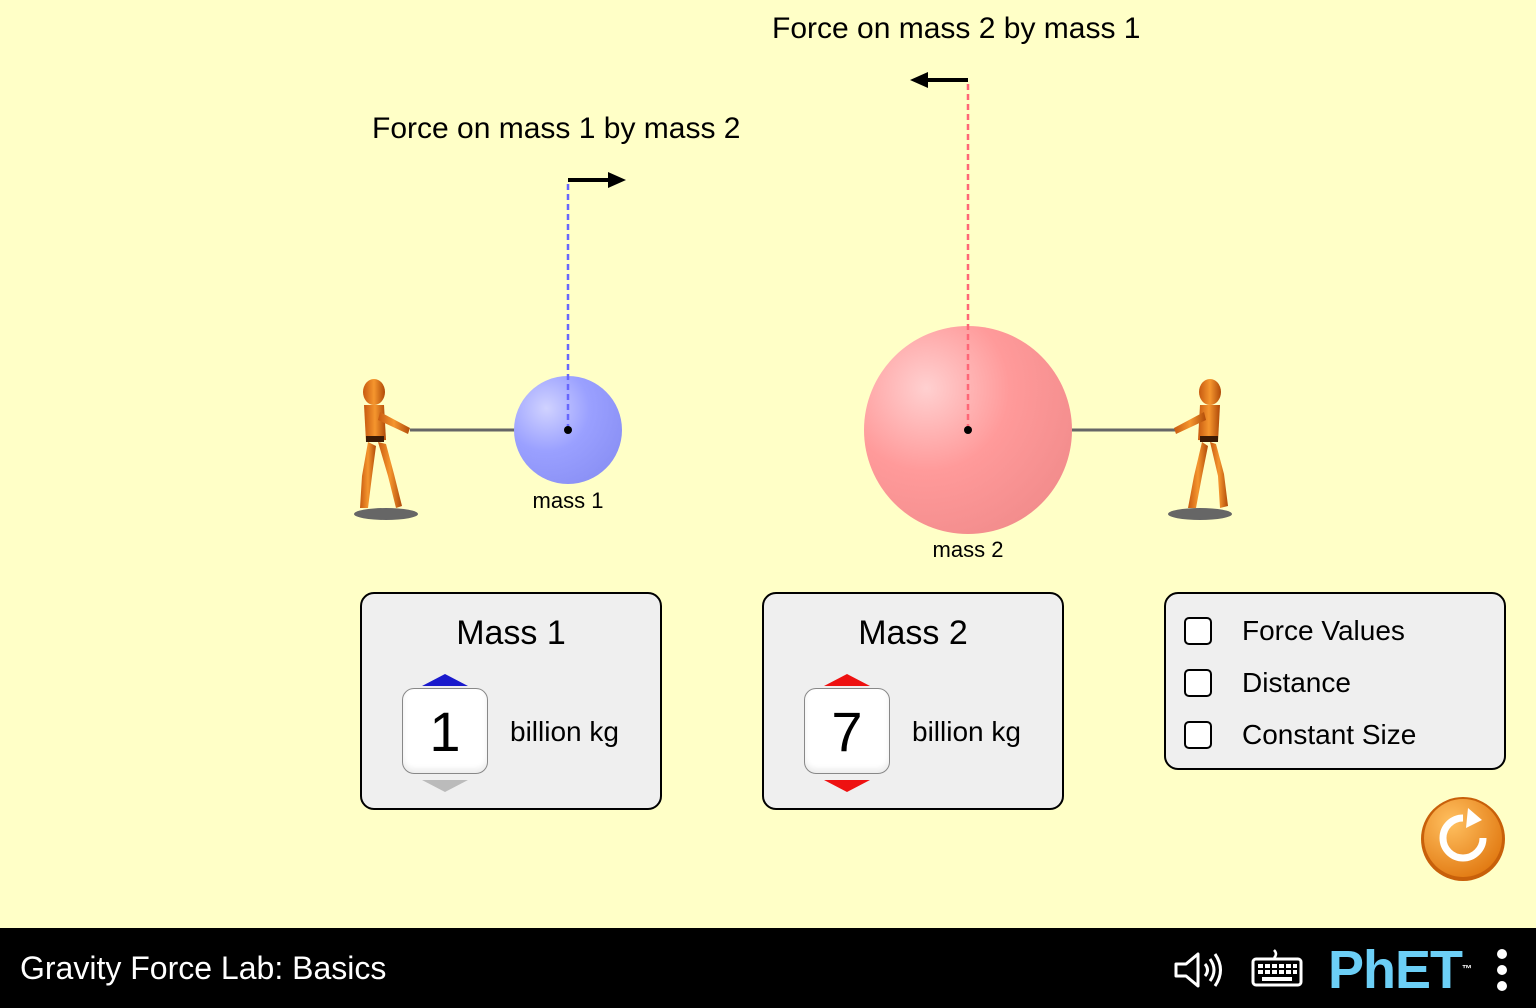 This screenshot has width=1536, height=1008. Describe the element at coordinates (968, 430) in the screenshot. I see `mass-2-center` at that location.